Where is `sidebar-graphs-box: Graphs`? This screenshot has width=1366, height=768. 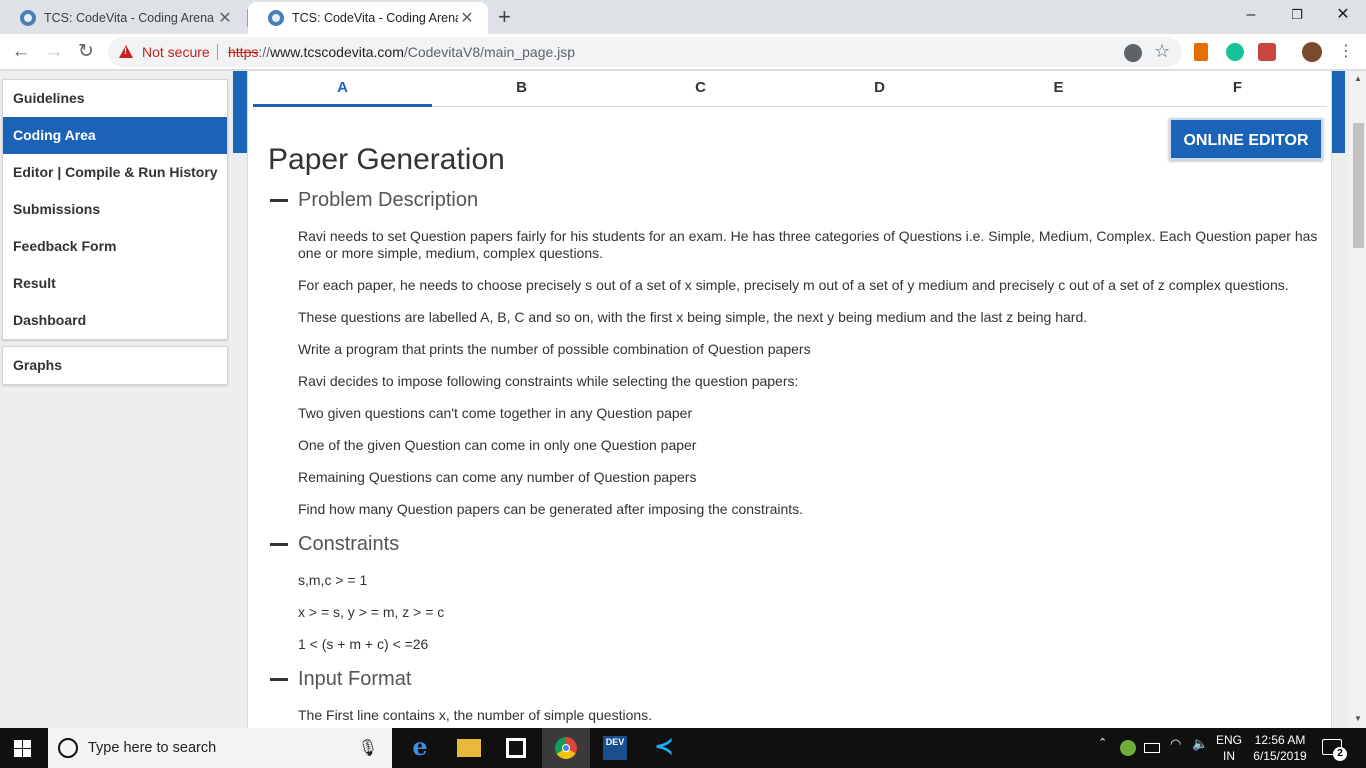
sidebar-graphs-box: Graphs is located at coordinates (115, 365).